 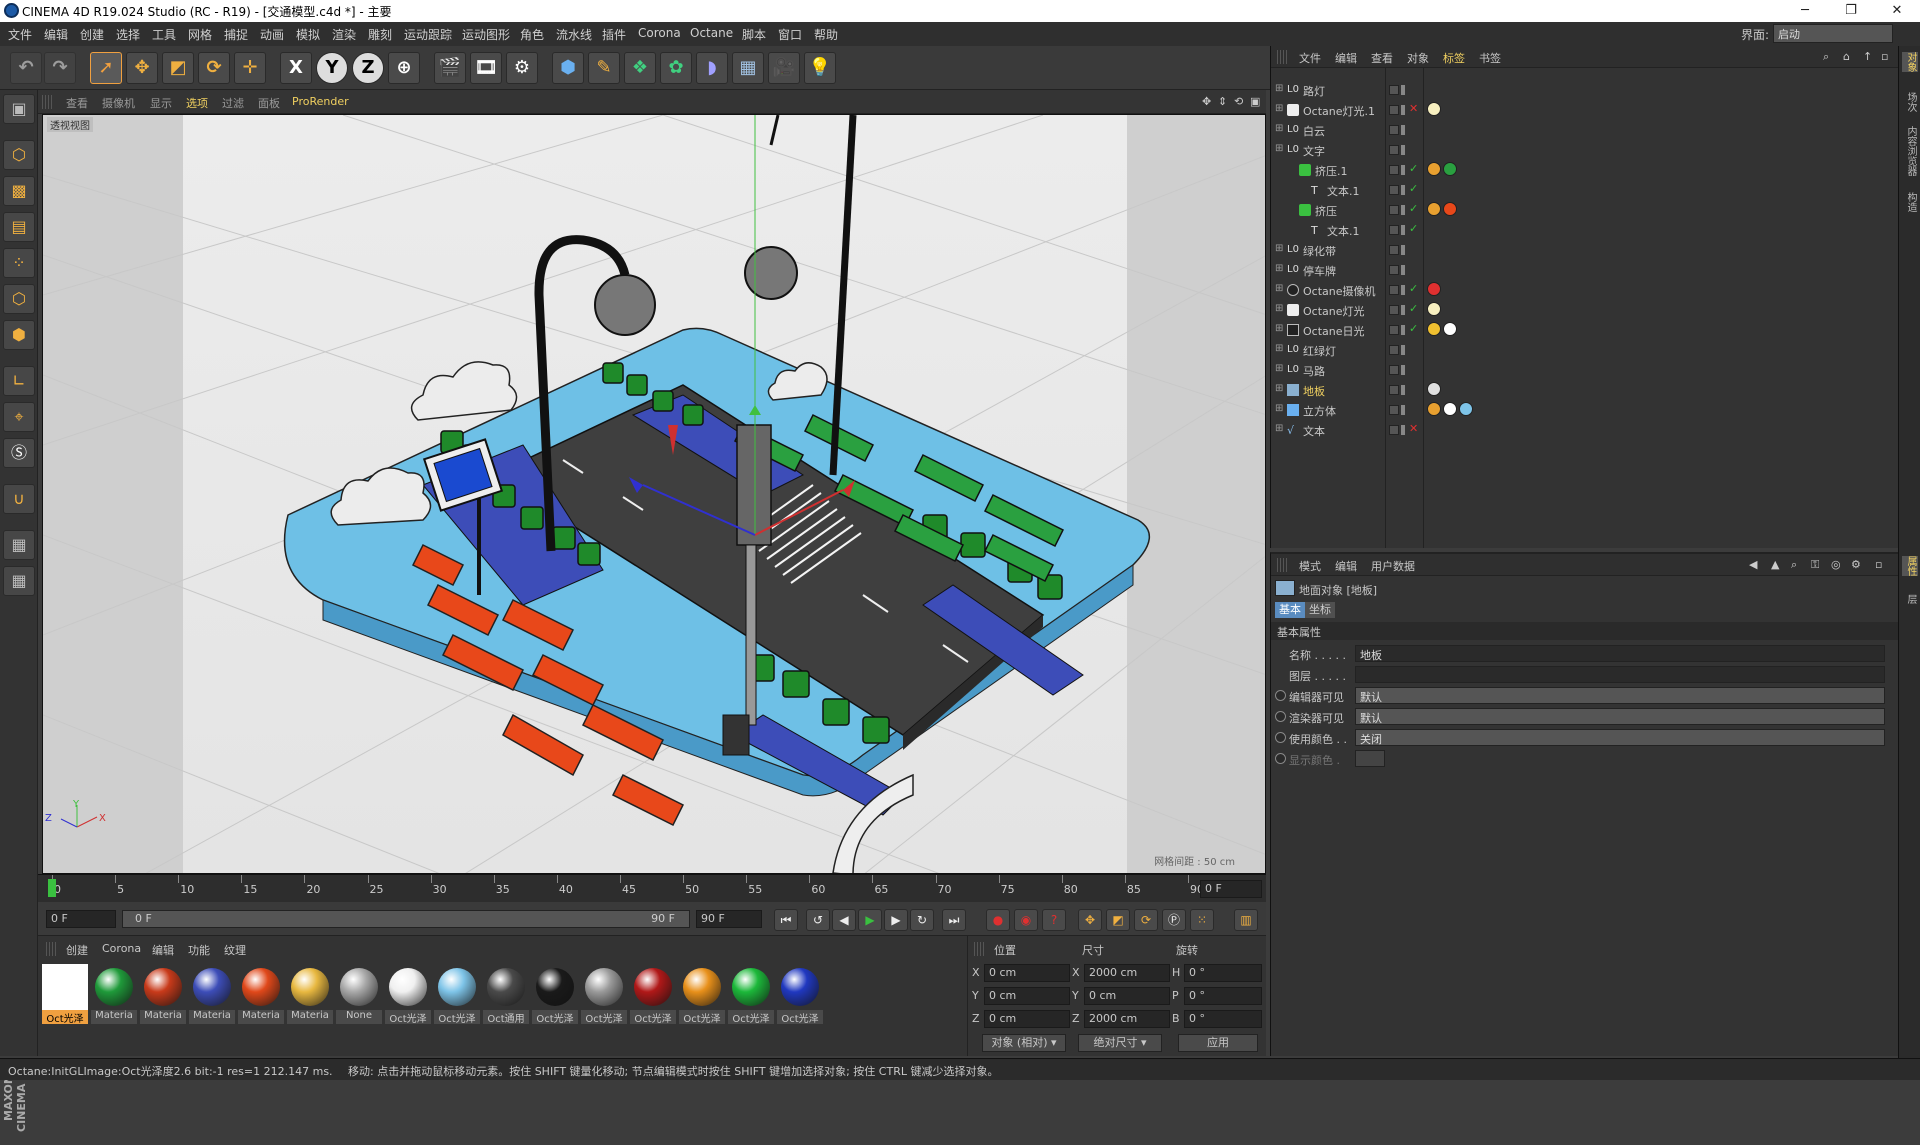 What do you see at coordinates (1753, 564) in the screenshot?
I see `am-back-icon: ◀` at bounding box center [1753, 564].